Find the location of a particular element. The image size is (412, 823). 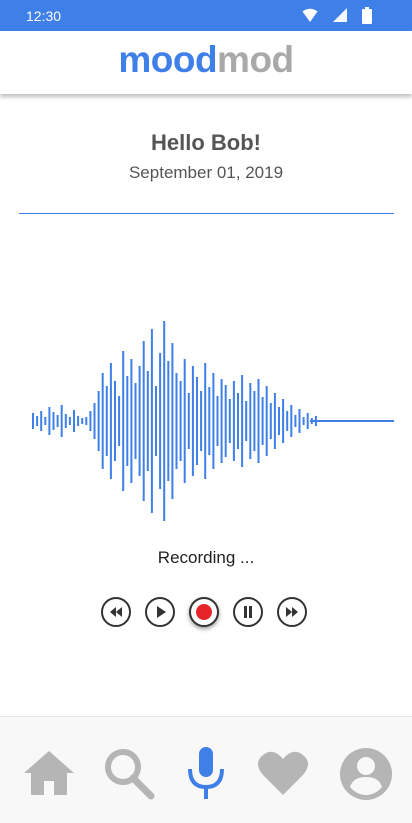

bottom-navigation is located at coordinates (206, 769).